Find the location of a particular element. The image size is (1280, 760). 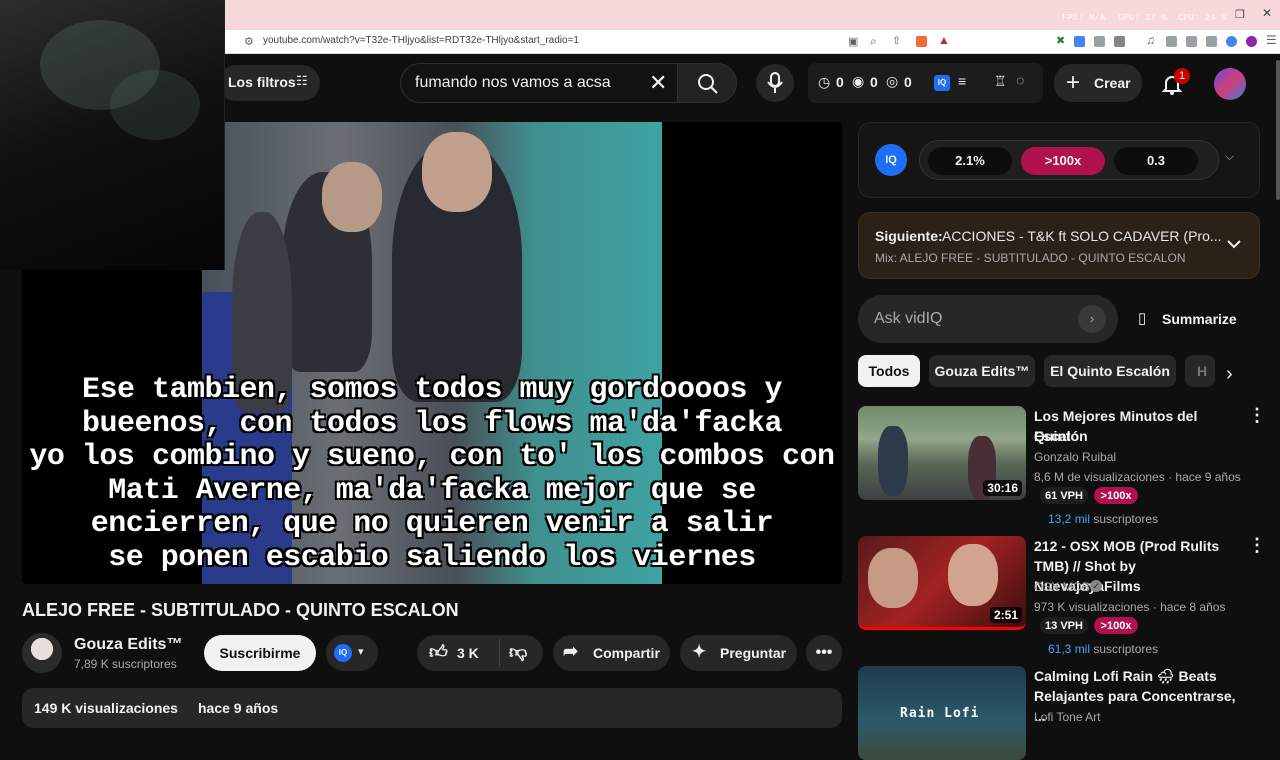

chips-next-icon: › is located at coordinates (1229, 374).